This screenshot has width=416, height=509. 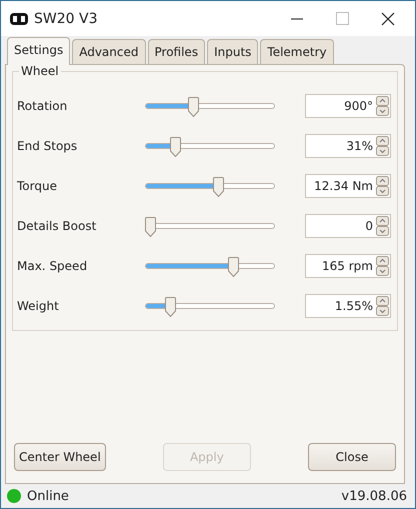 What do you see at coordinates (52, 266) in the screenshot?
I see `setting-label: Max. Speed` at bounding box center [52, 266].